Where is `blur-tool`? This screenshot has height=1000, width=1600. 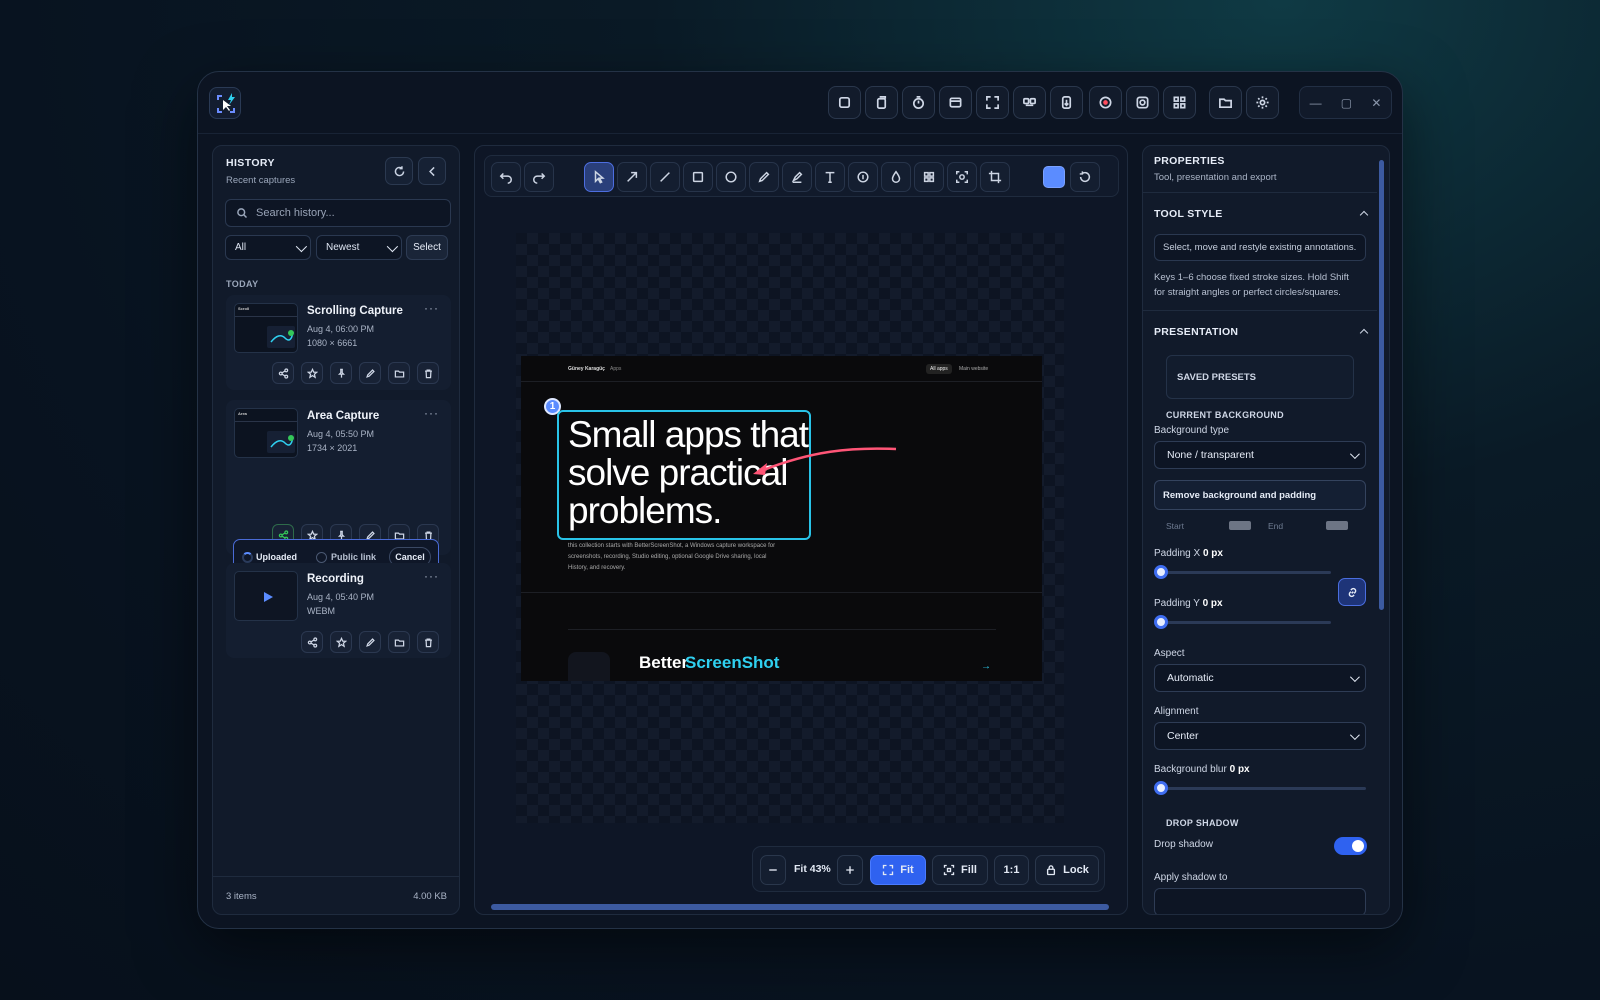
blur-tool is located at coordinates (896, 177).